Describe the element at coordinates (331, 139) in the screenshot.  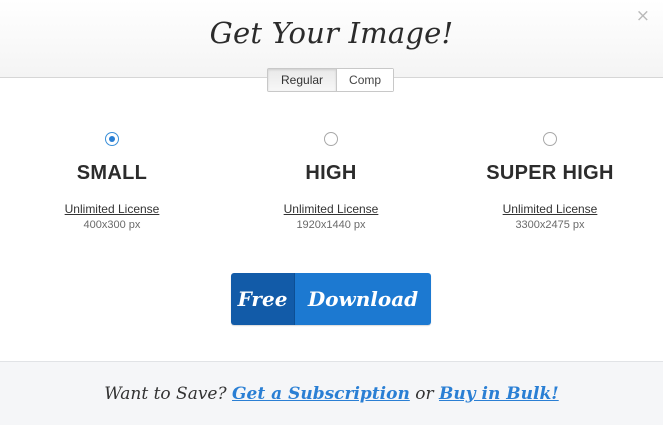
I see `radio-high` at that location.